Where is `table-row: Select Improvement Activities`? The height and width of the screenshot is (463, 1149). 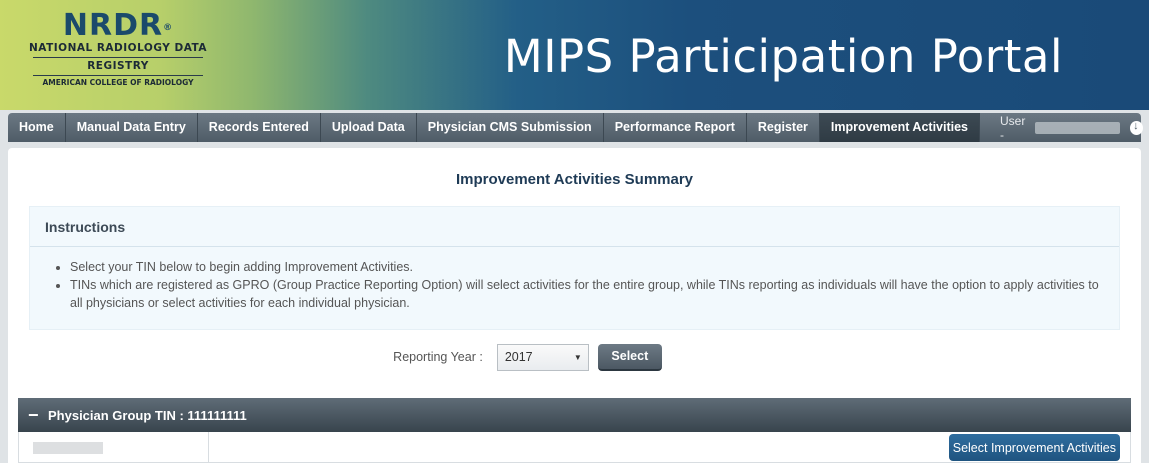
table-row: Select Improvement Activities is located at coordinates (574, 447).